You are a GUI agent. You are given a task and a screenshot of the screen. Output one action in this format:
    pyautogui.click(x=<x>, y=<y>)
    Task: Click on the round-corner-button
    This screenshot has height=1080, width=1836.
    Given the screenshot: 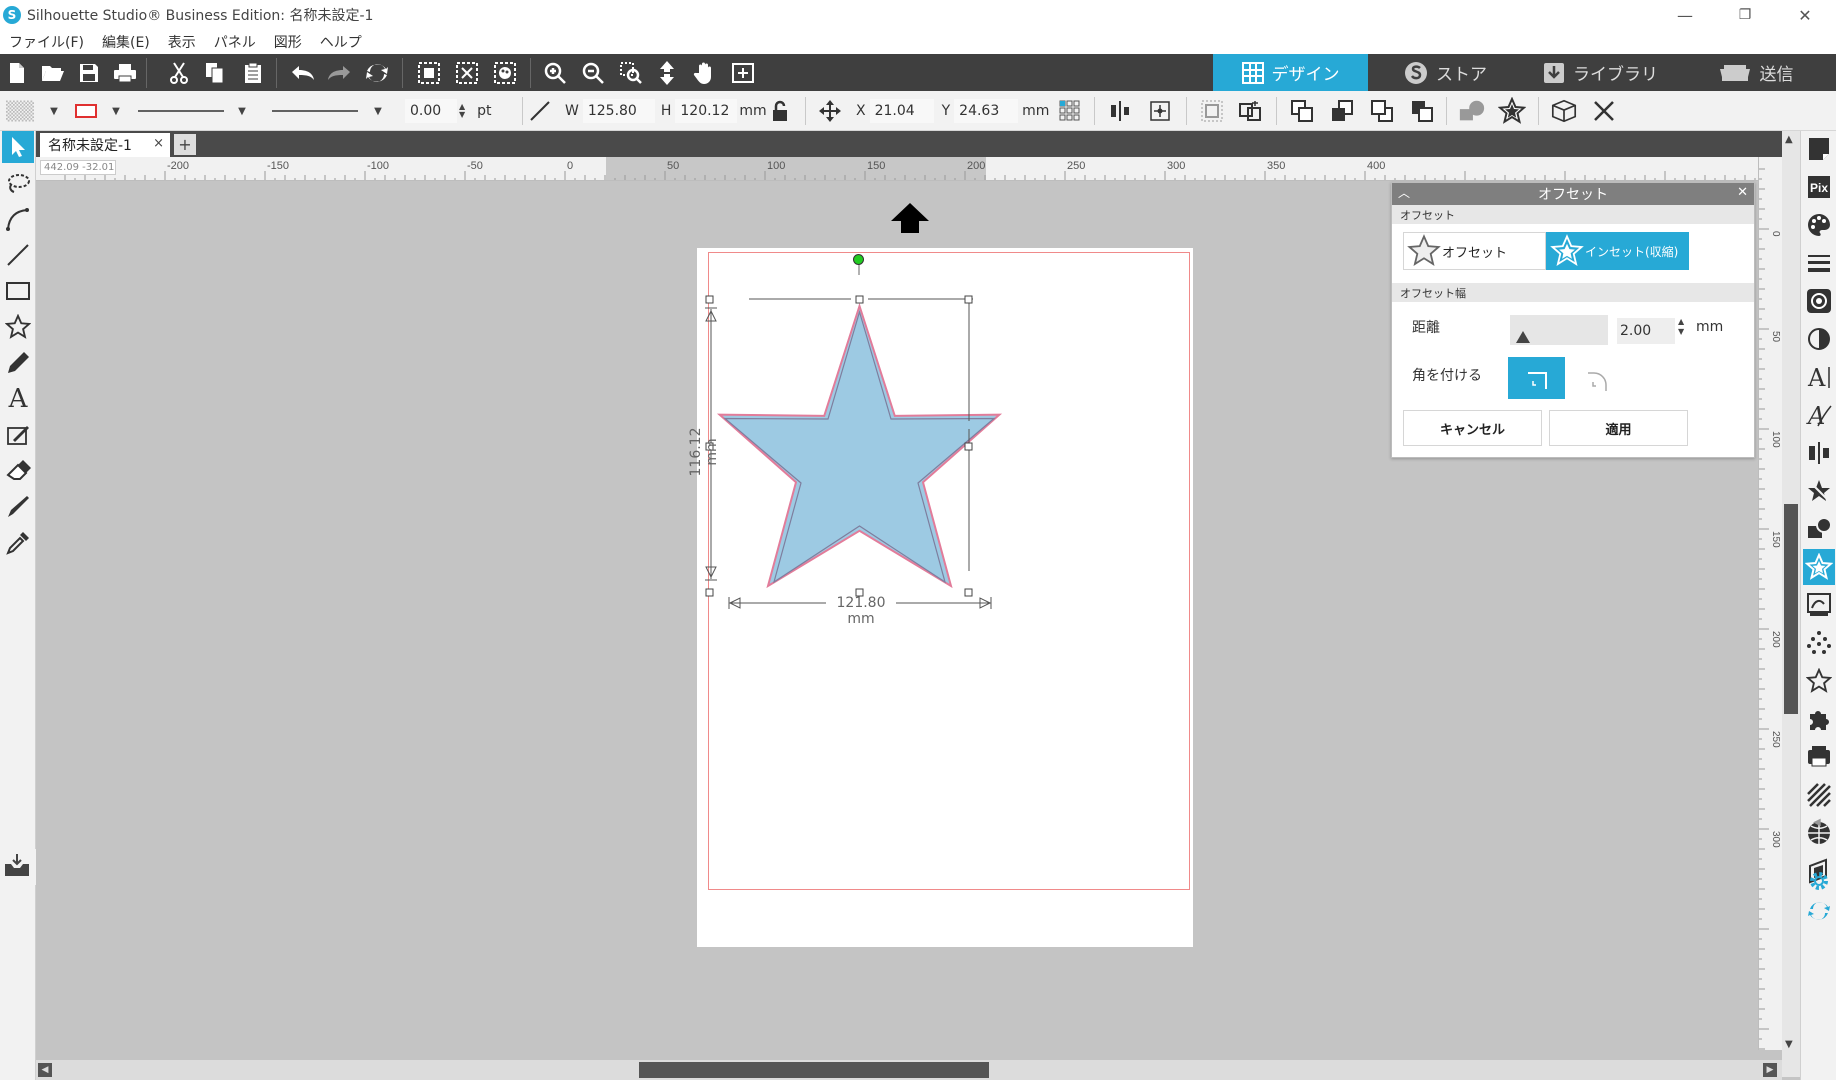 What is the action you would take?
    pyautogui.click(x=1598, y=379)
    